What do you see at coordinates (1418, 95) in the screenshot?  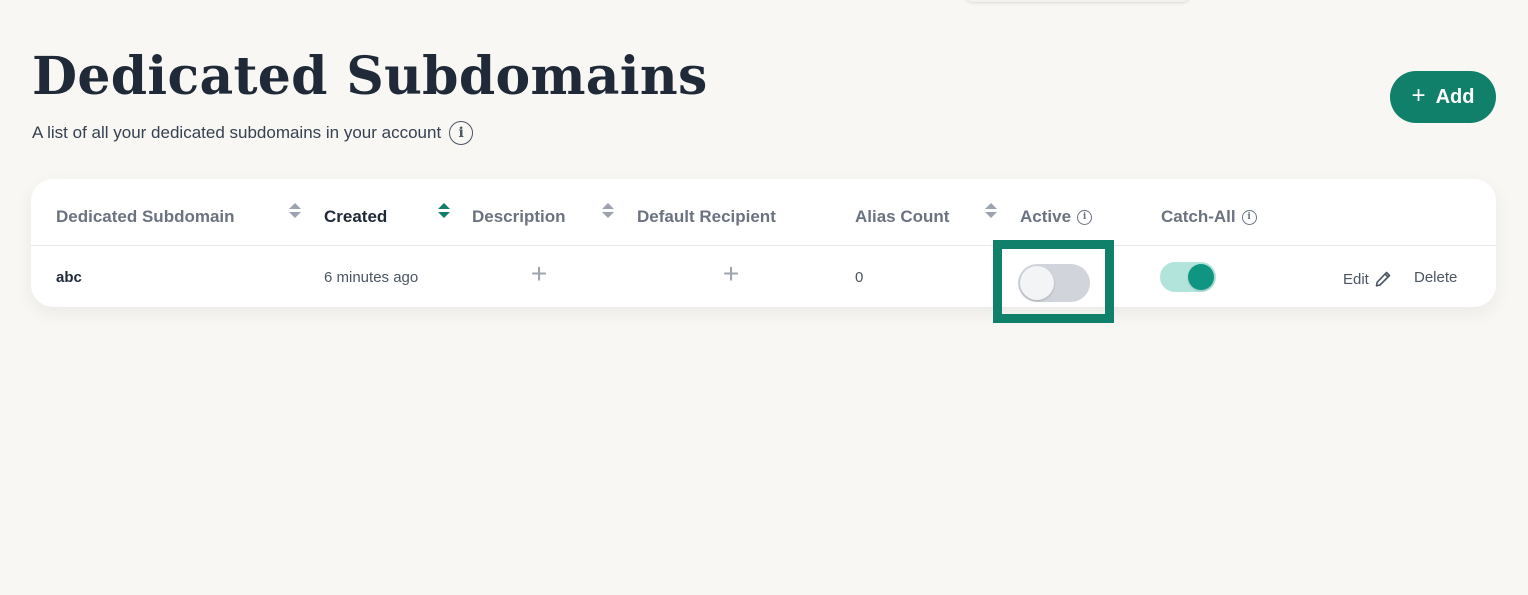 I see `plus-icon: +` at bounding box center [1418, 95].